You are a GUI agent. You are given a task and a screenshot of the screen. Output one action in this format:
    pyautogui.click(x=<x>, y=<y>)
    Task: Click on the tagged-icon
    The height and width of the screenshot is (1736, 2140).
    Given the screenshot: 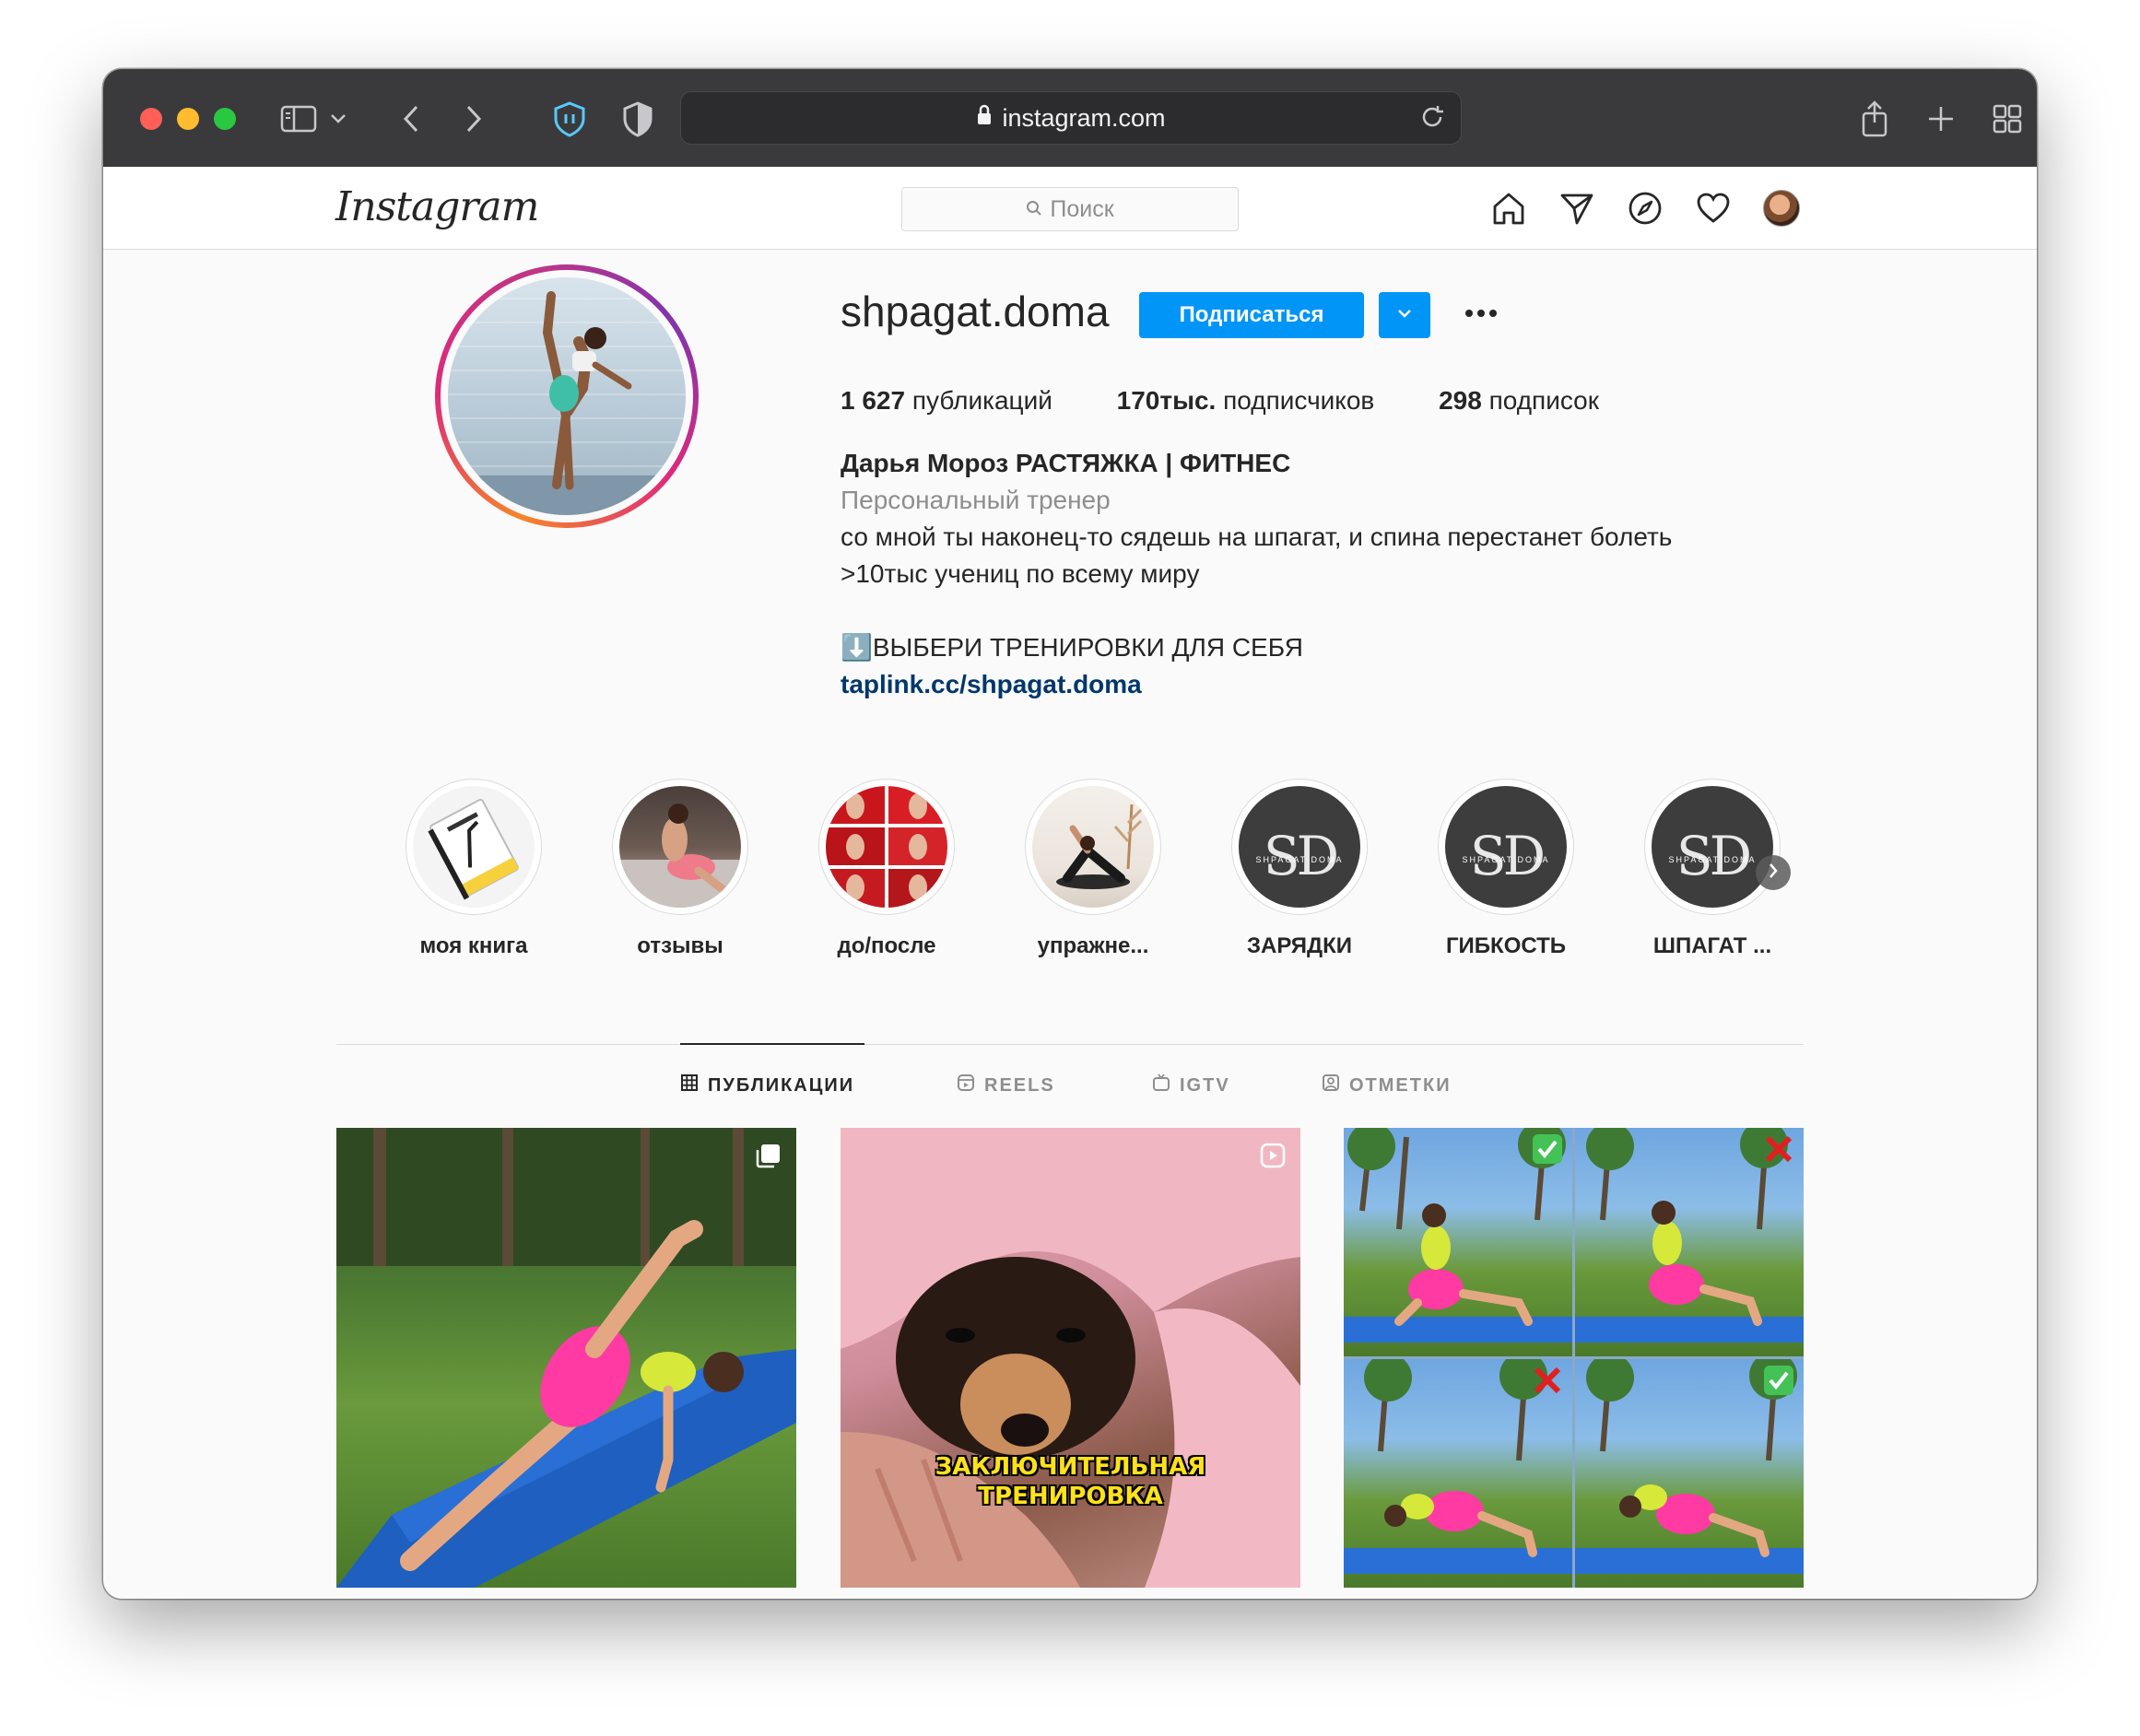 What is the action you would take?
    pyautogui.click(x=1335, y=1085)
    